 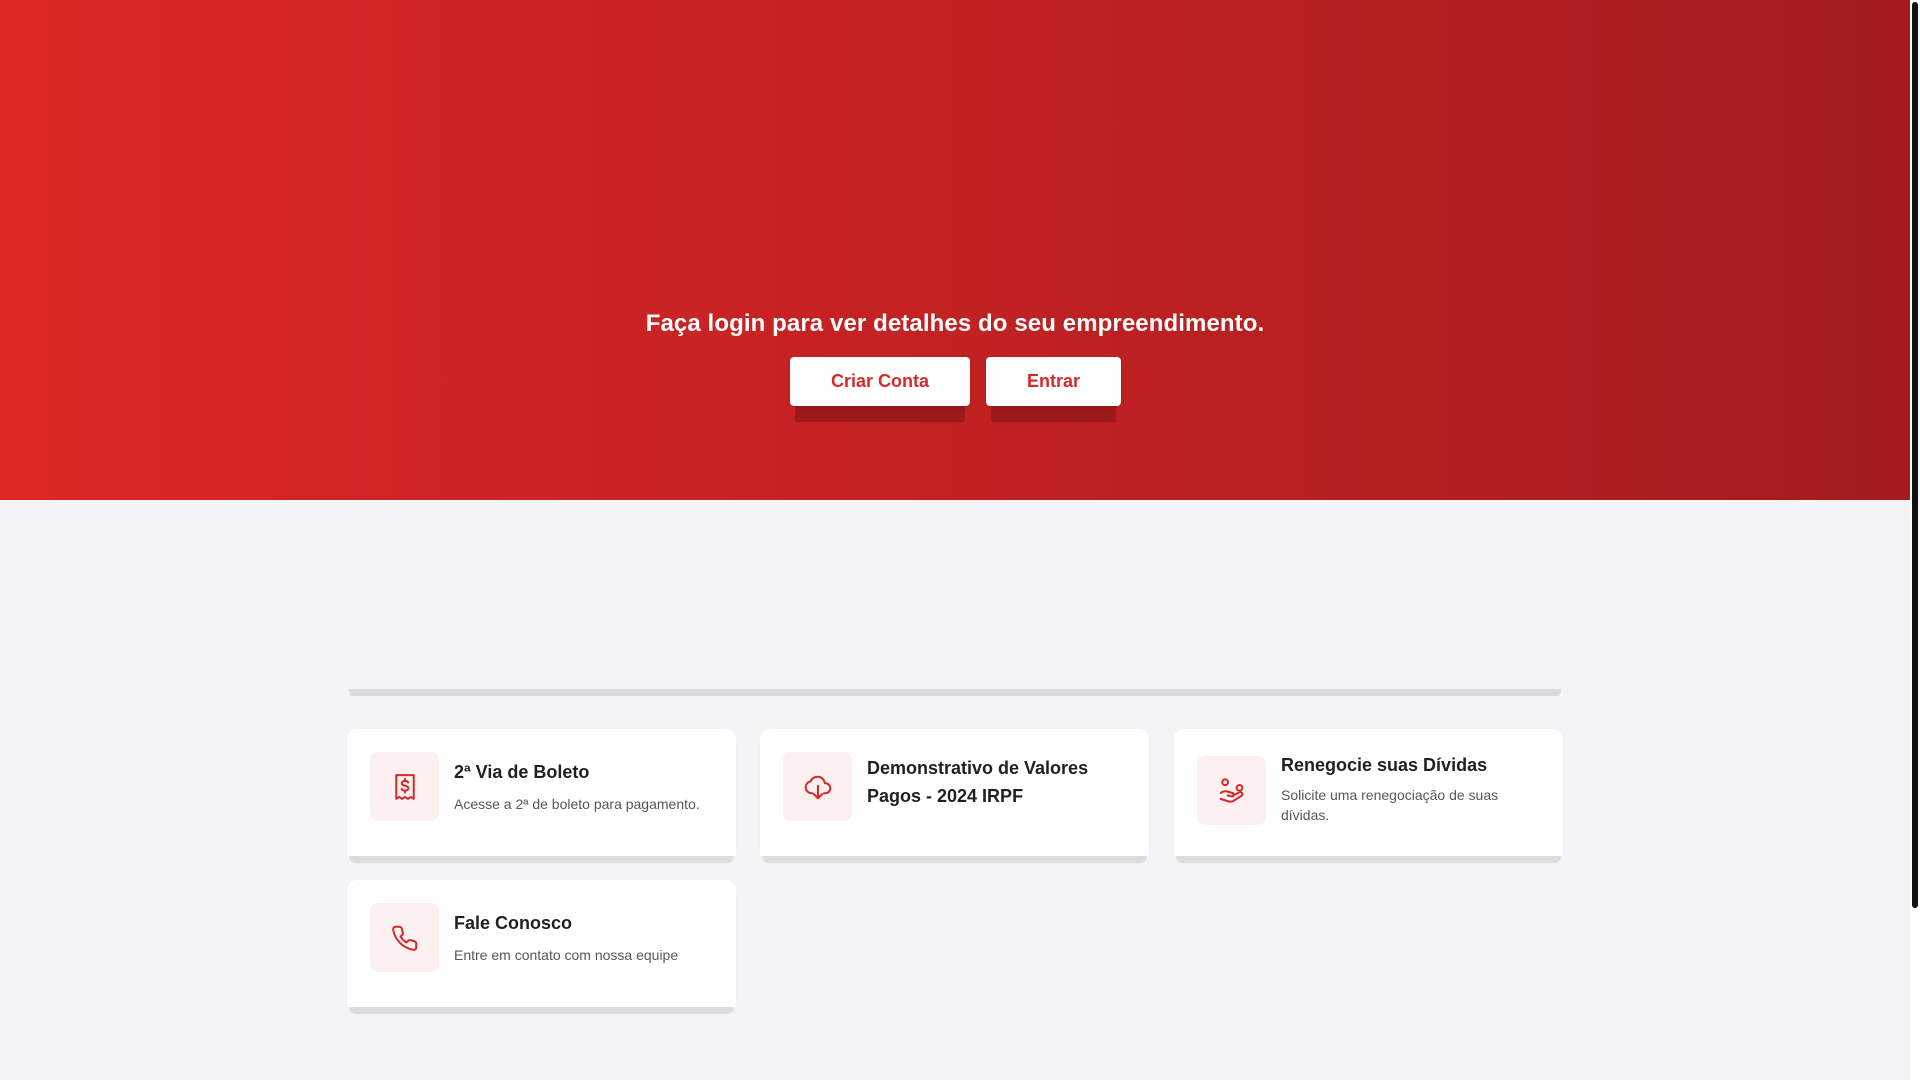 I want to click on card-title: Fale Conosco, so click(x=513, y=923).